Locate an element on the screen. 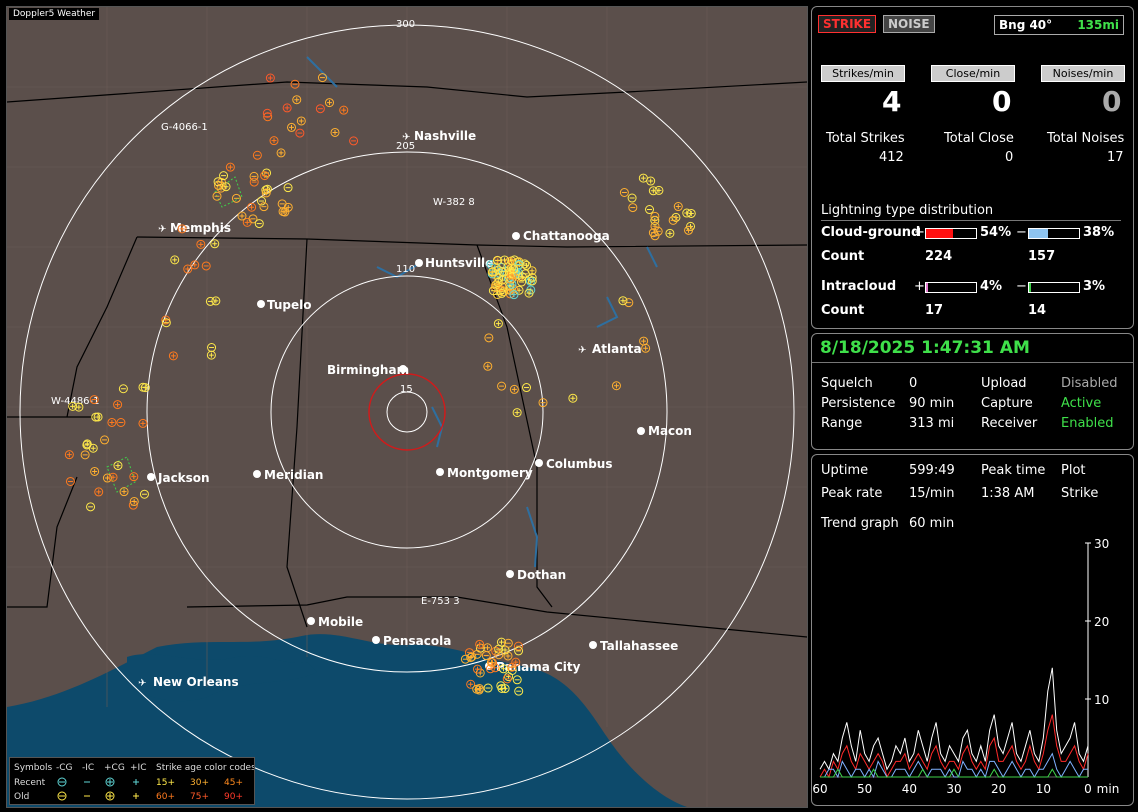 The image size is (1138, 812). cg-positive-percent: 54% is located at coordinates (996, 232).